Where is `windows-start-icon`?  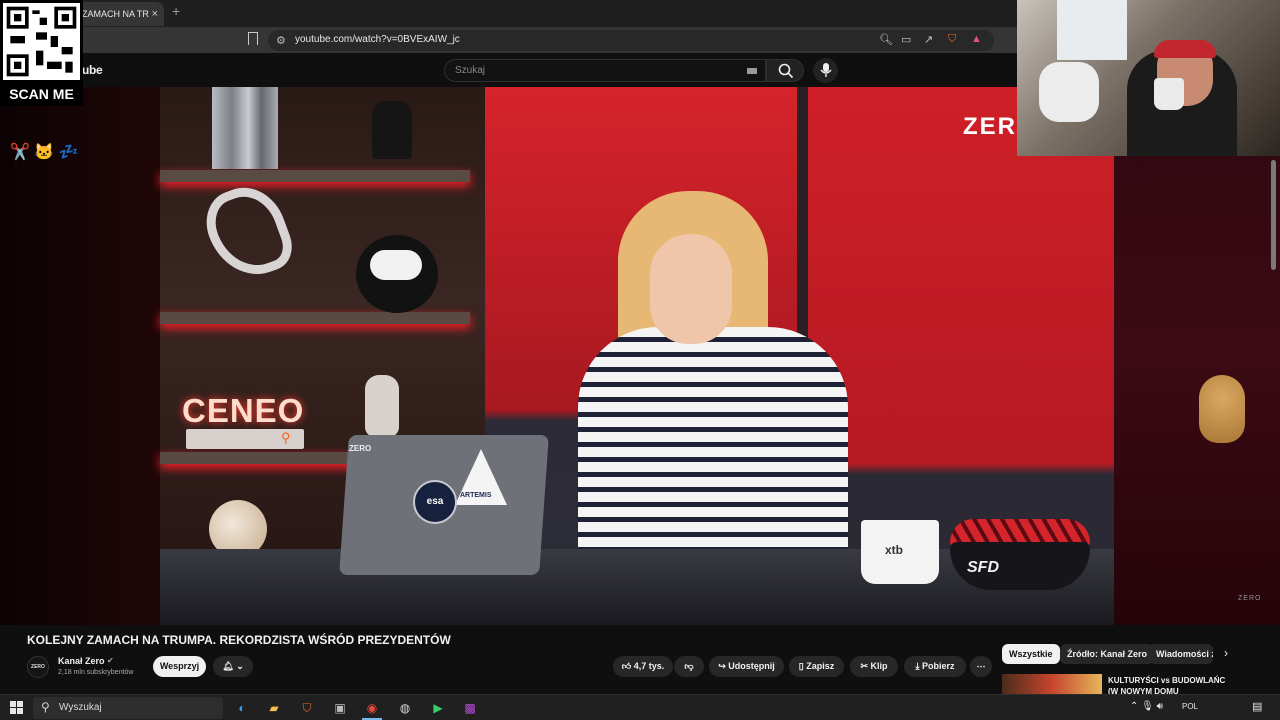 windows-start-icon is located at coordinates (16, 707).